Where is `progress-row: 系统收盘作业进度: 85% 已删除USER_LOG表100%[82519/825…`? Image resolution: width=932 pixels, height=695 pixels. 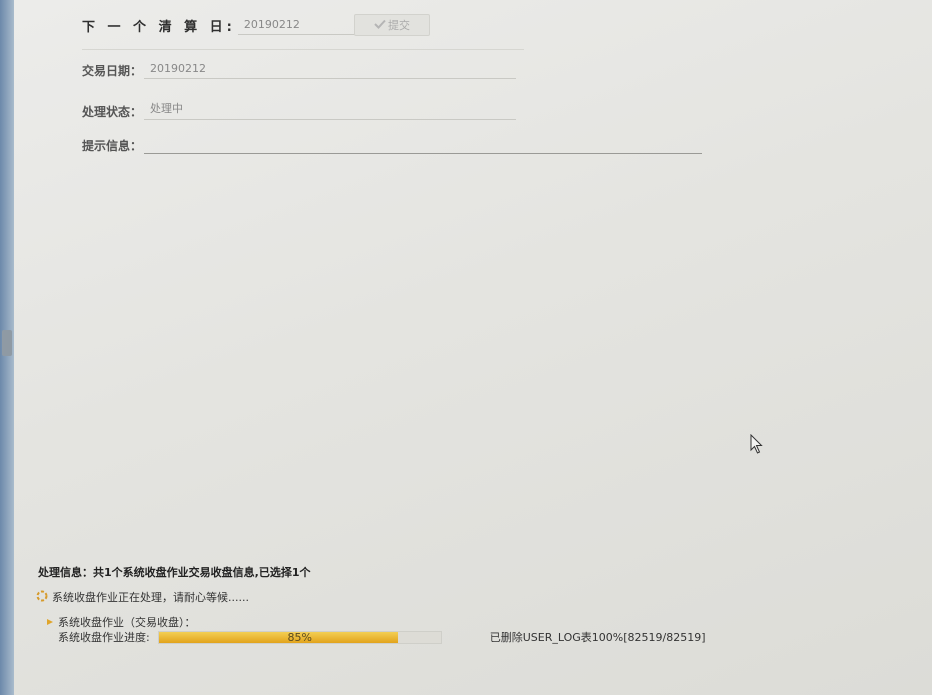 progress-row: 系统收盘作业进度: 85% 已删除USER_LOG表100%[82519/825… is located at coordinates (382, 637).